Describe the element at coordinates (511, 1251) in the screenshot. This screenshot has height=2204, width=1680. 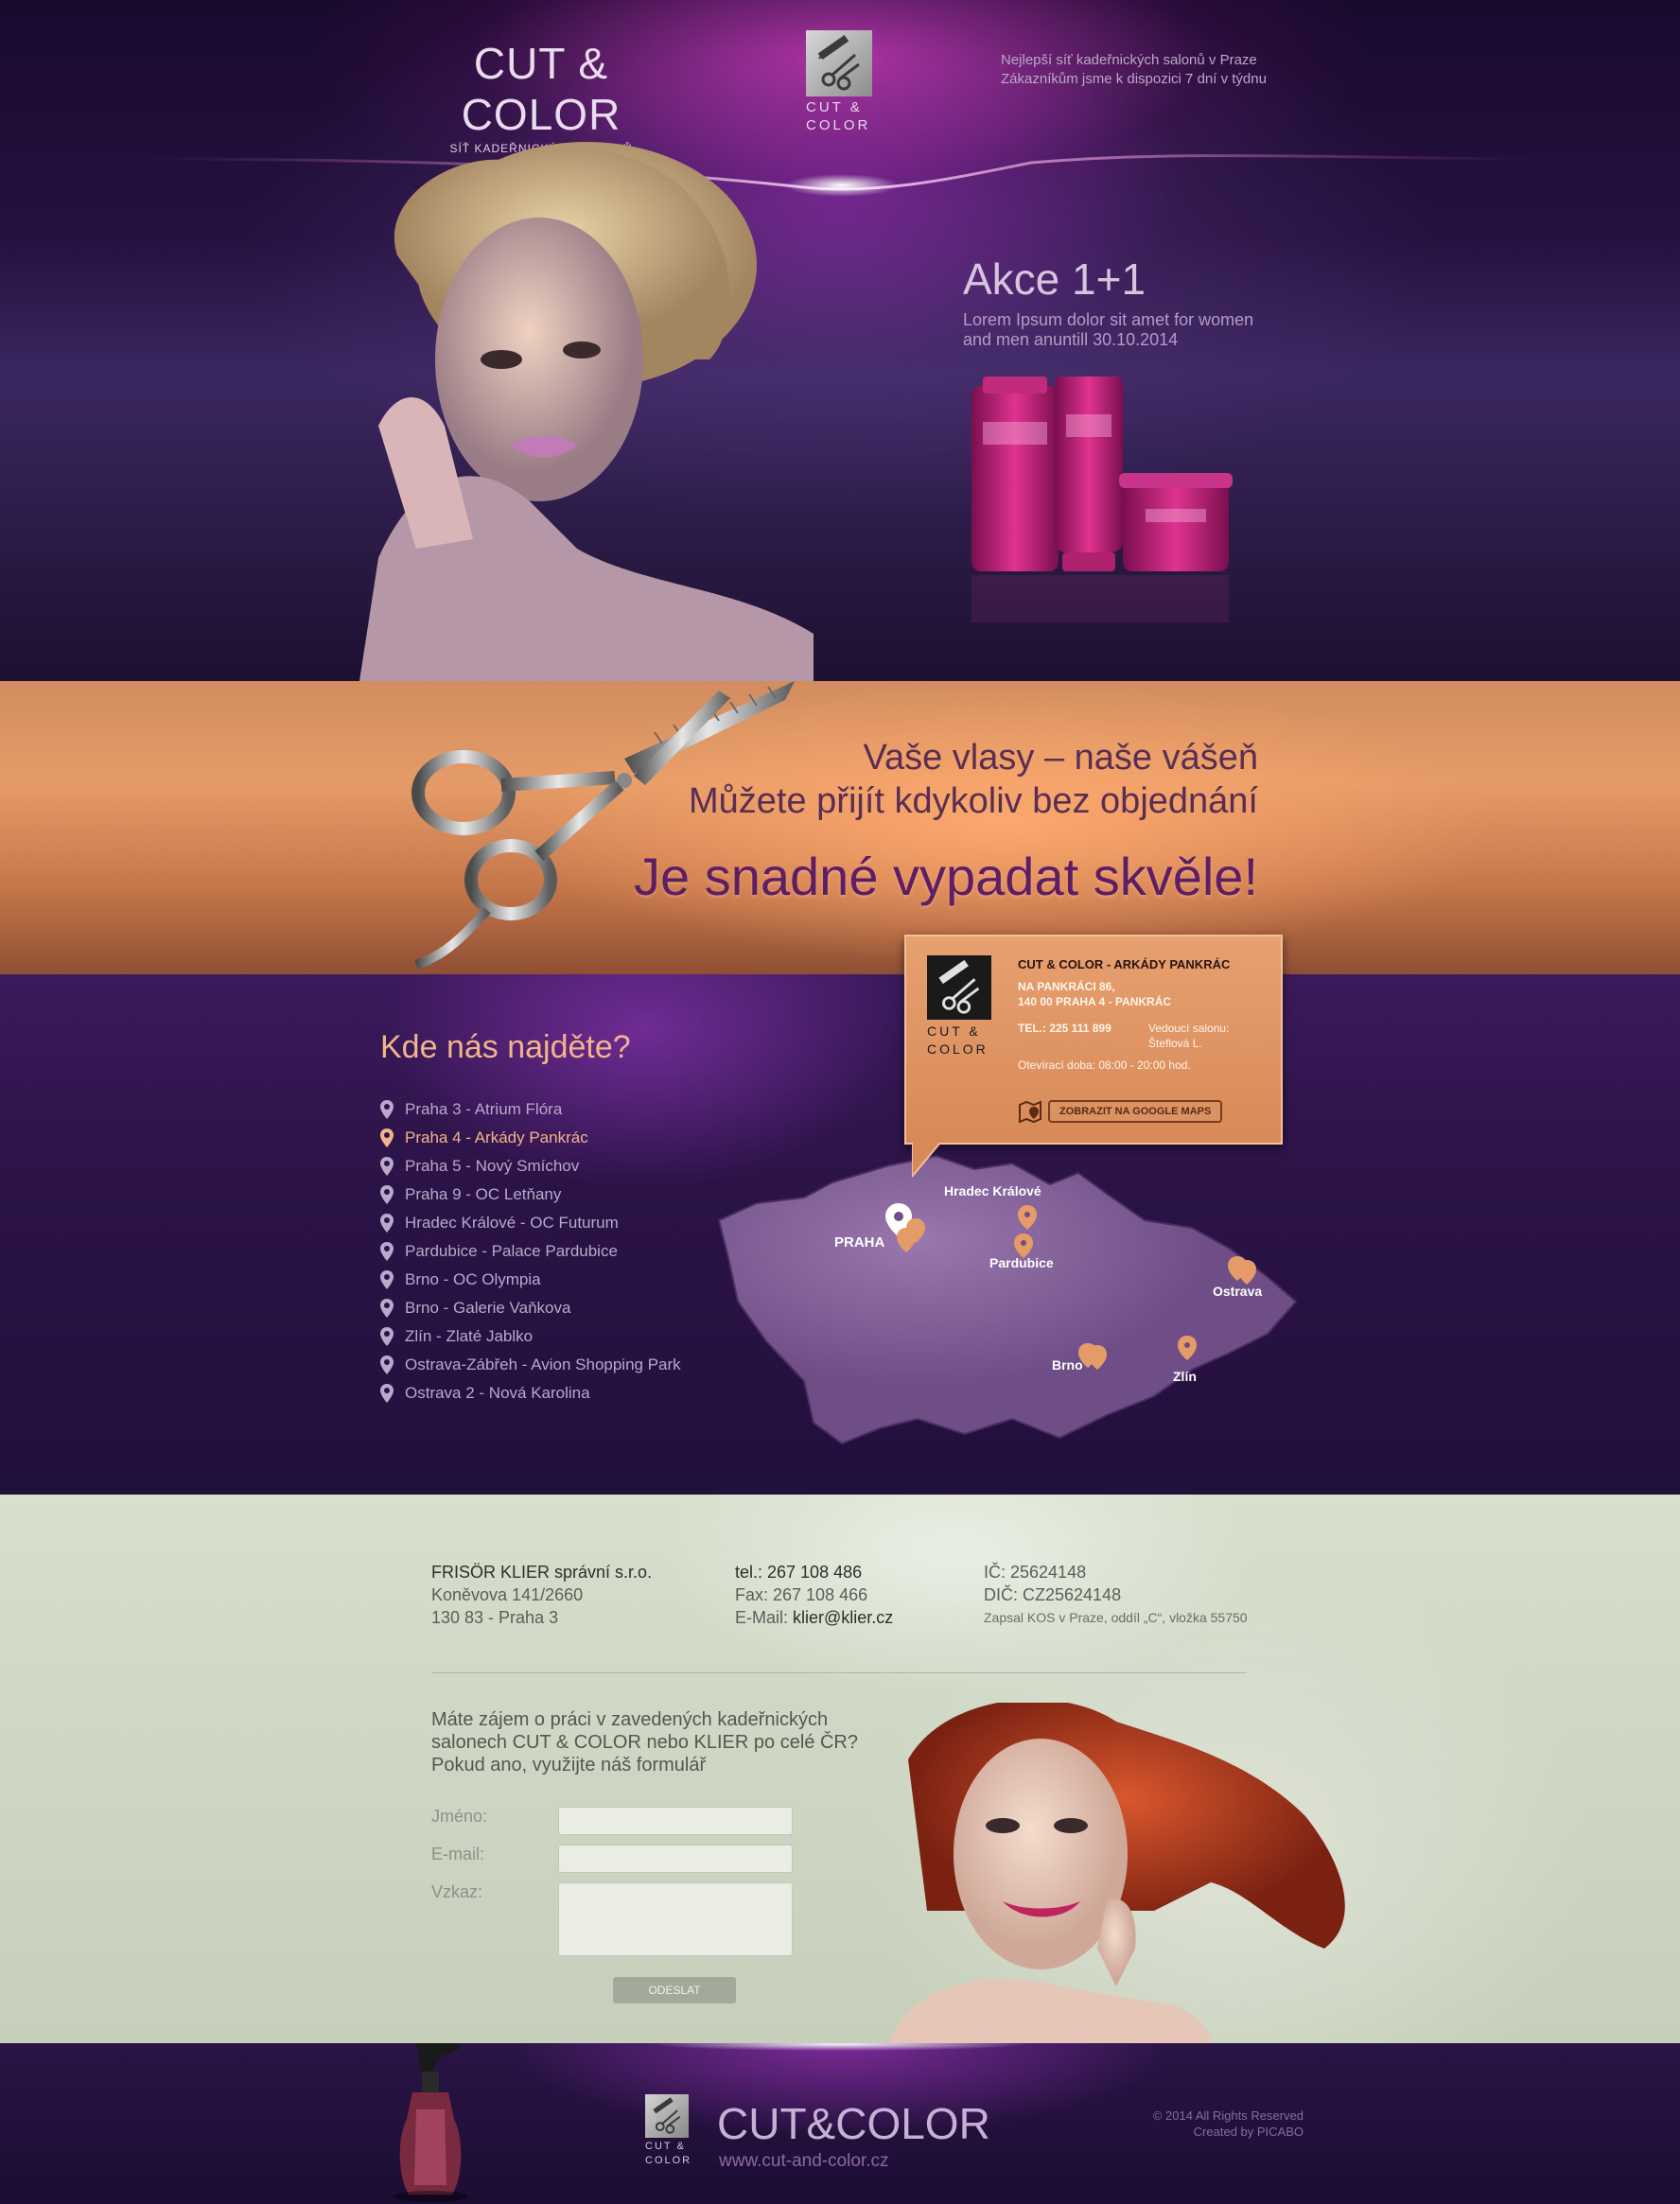
I see `location-label: Pardubice - Palace Pardubice` at that location.